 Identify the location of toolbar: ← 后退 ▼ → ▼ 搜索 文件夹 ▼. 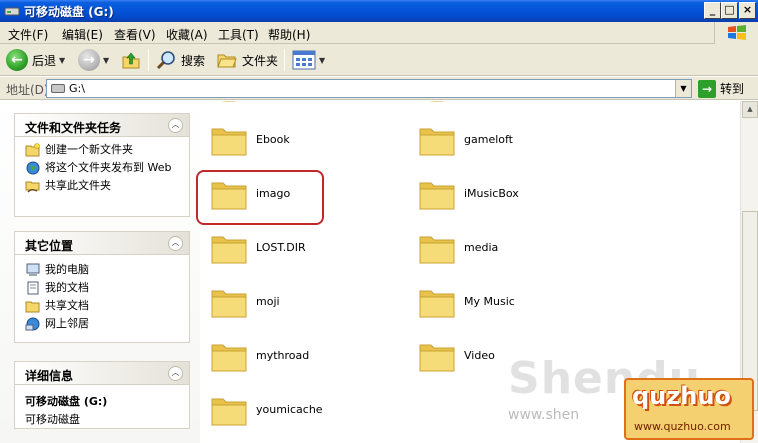
(379, 60).